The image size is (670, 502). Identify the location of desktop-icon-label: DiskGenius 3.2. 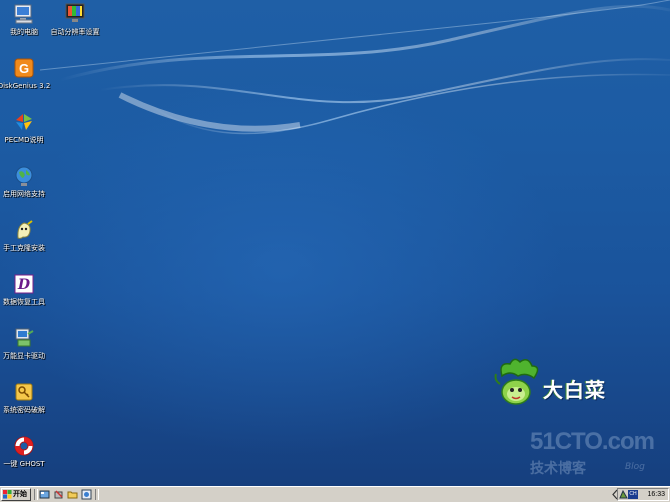
(25, 86).